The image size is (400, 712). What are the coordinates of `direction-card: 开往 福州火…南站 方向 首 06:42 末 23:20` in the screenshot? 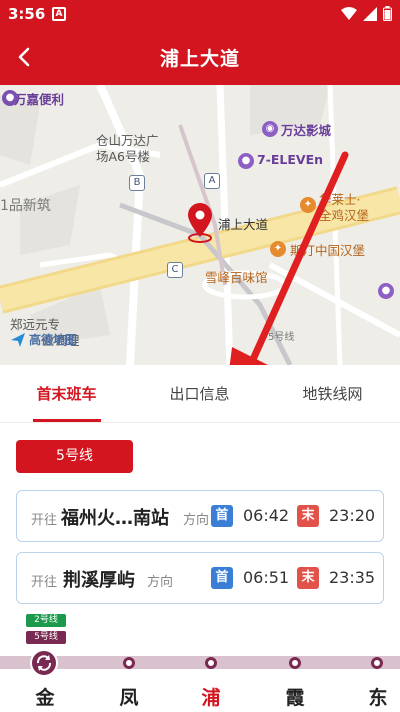 It's located at (200, 516).